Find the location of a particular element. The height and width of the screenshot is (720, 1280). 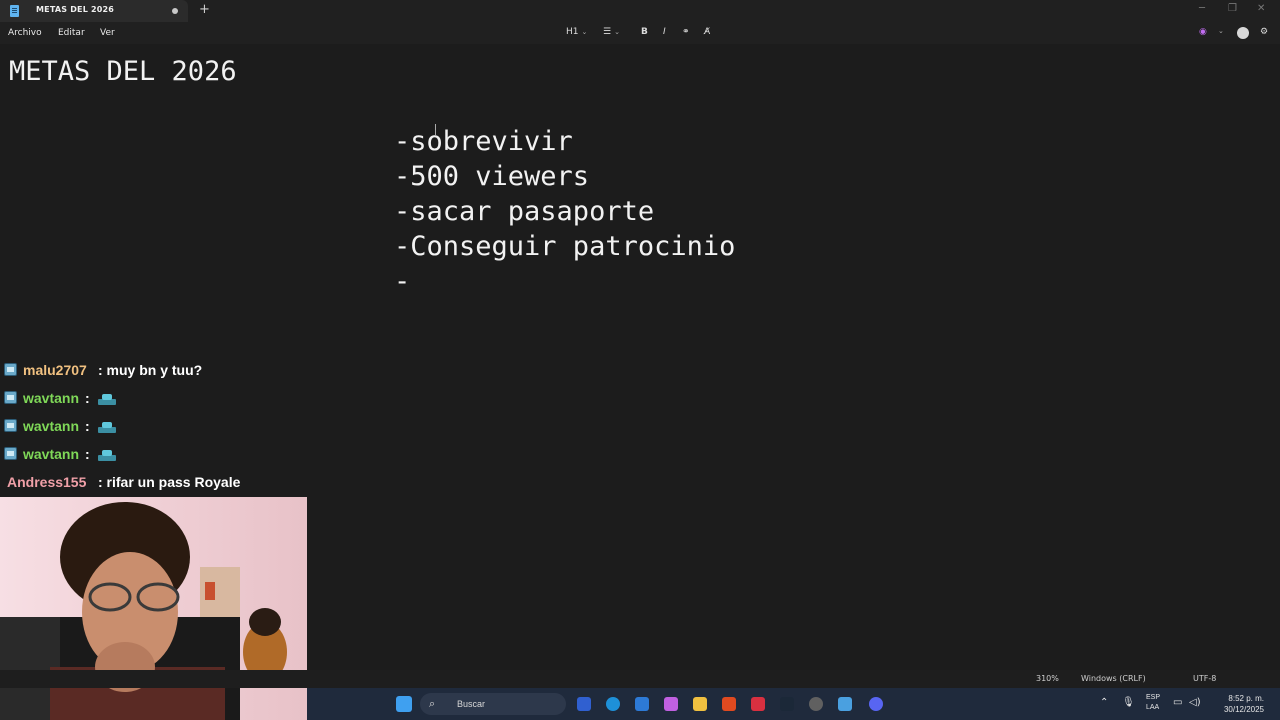

edge-icon is located at coordinates (613, 704).